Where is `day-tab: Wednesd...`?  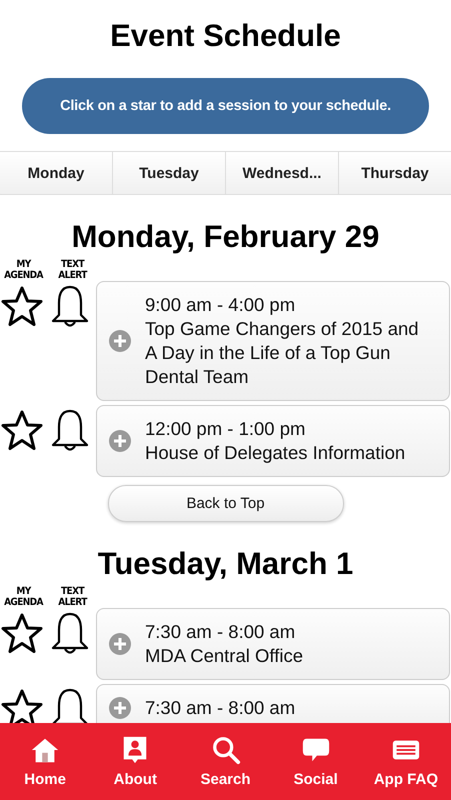
day-tab: Wednesd... is located at coordinates (281, 173).